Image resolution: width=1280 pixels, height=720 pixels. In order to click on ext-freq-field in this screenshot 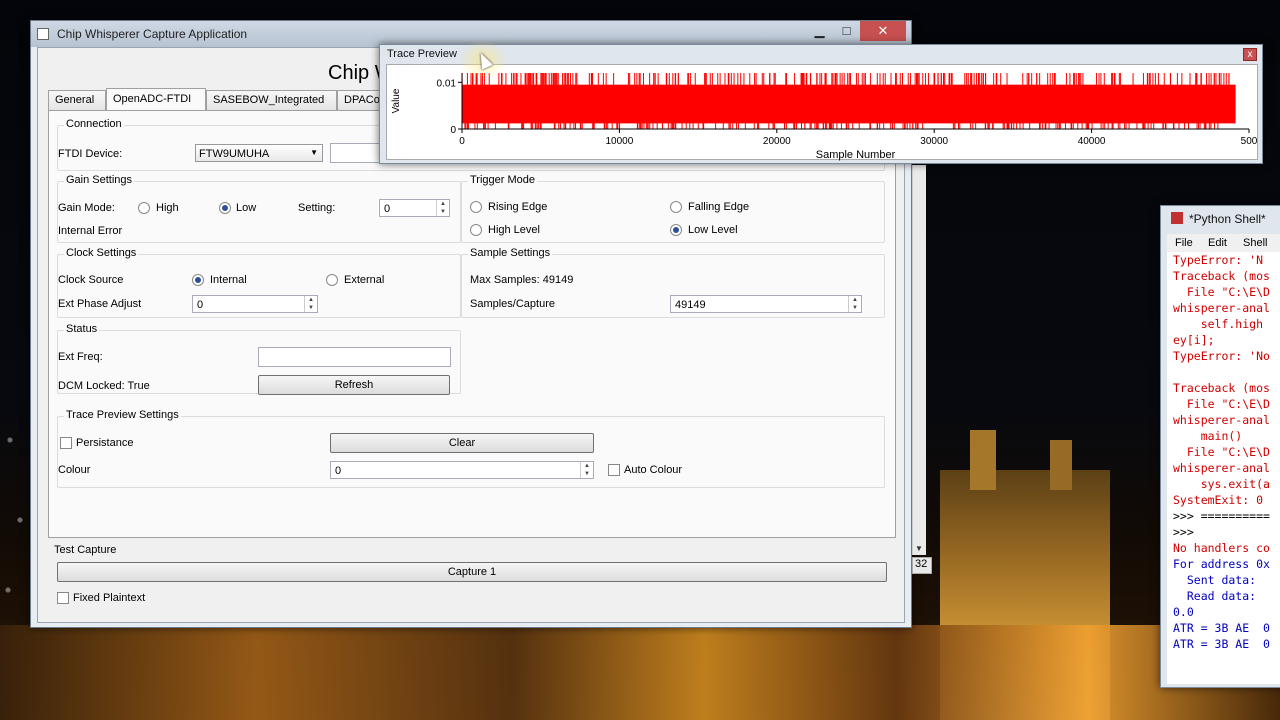, I will do `click(354, 357)`.